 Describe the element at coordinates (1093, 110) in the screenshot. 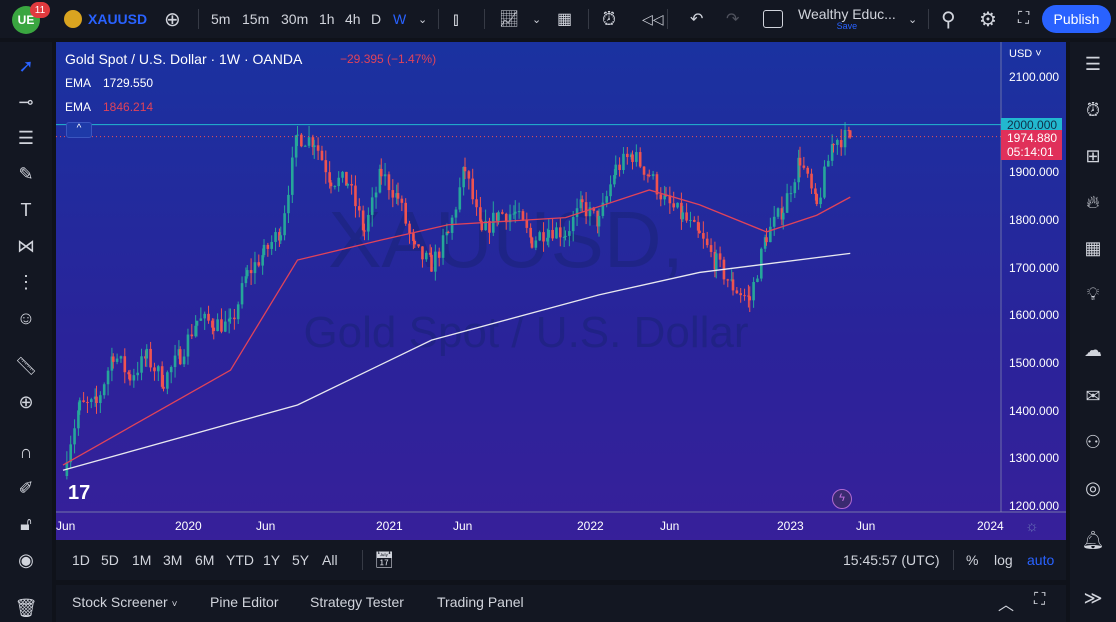

I see `alarm-clock-icon: ⏰︎` at that location.